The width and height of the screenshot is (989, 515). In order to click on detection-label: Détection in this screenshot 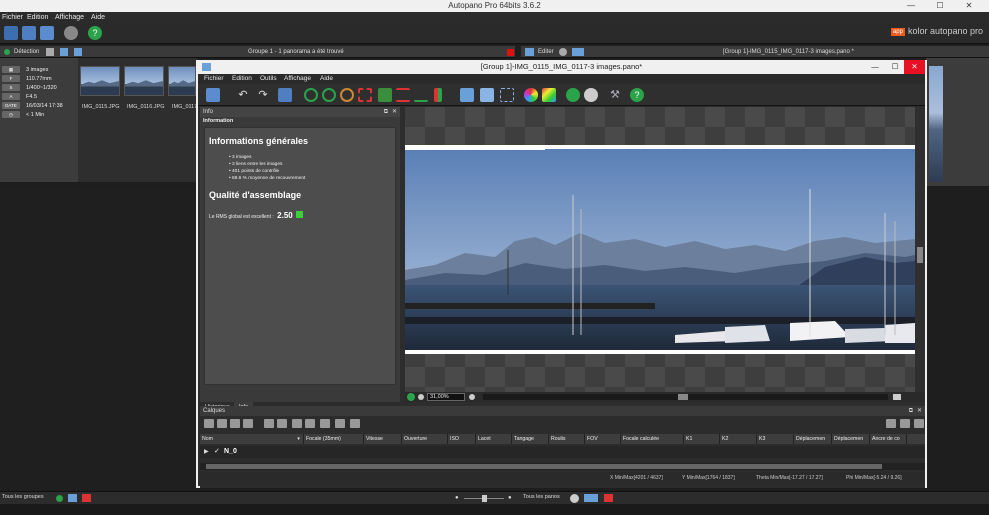, I will do `click(26, 52)`.